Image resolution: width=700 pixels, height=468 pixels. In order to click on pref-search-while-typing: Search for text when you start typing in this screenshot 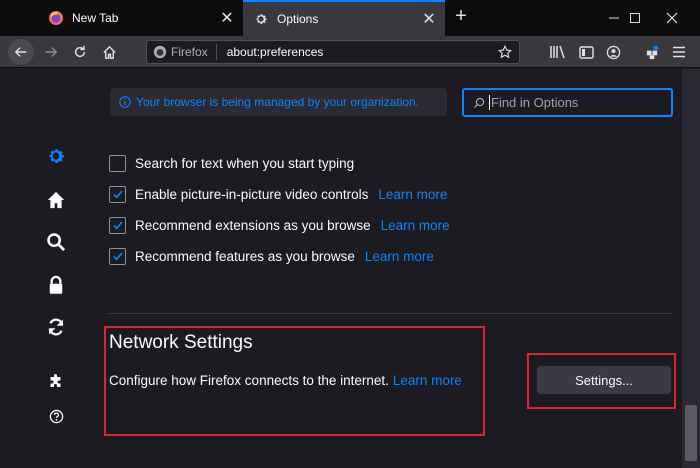, I will do `click(231, 163)`.